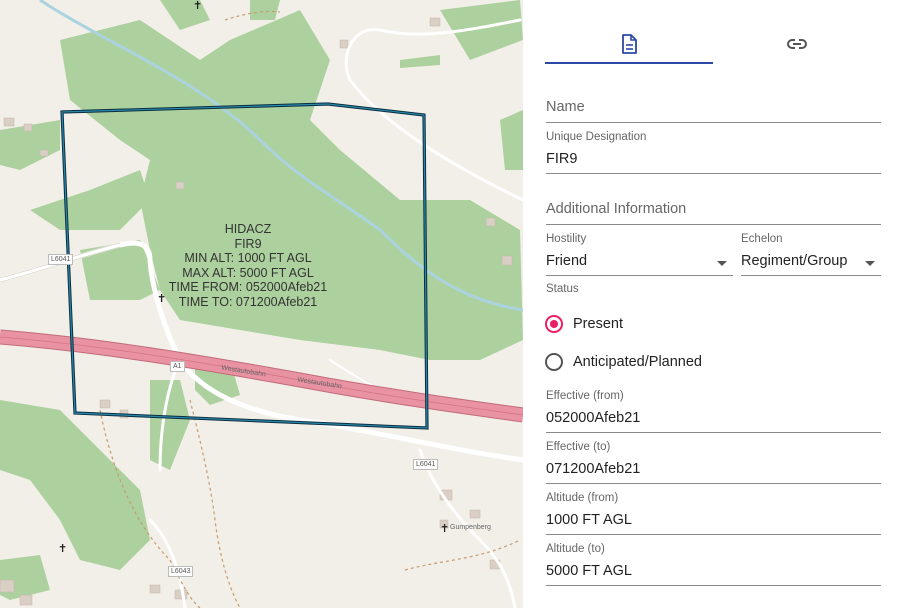 This screenshot has width=900, height=608. What do you see at coordinates (562, 159) in the screenshot?
I see `unique-designation-value: FIR9` at bounding box center [562, 159].